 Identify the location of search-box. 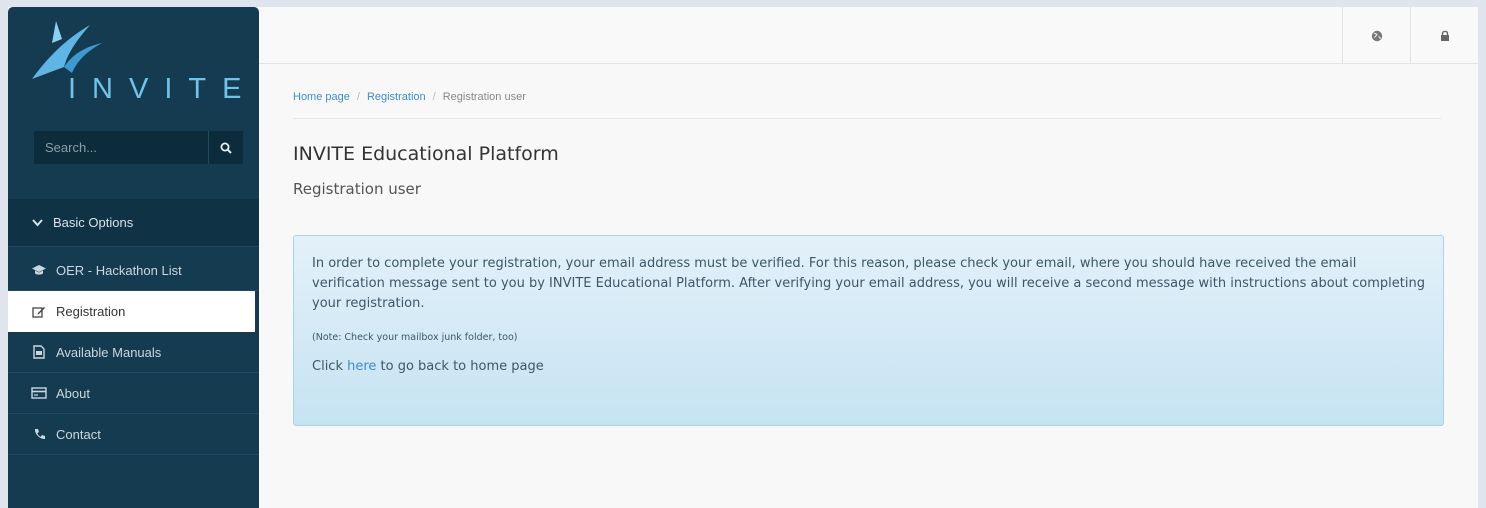
(138, 147).